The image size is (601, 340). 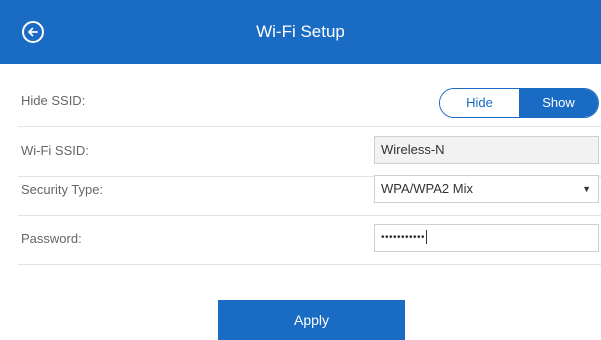 I want to click on apply-button: Apply, so click(x=311, y=320).